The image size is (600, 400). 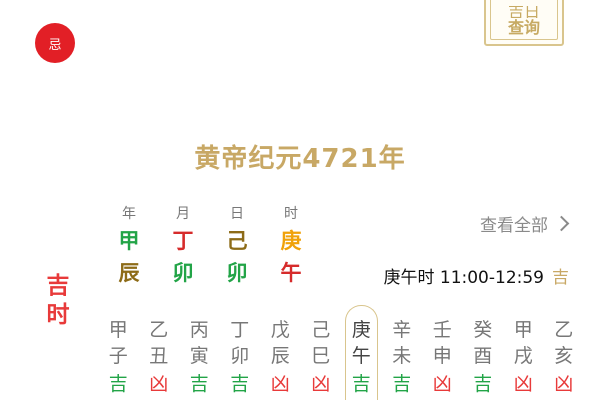 I want to click on hour-item: 辛未吉, so click(x=402, y=352).